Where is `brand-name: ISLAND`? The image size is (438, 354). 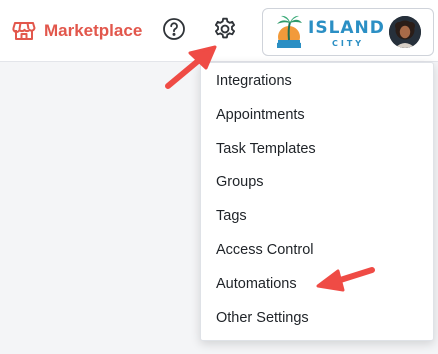 brand-name: ISLAND is located at coordinates (346, 28).